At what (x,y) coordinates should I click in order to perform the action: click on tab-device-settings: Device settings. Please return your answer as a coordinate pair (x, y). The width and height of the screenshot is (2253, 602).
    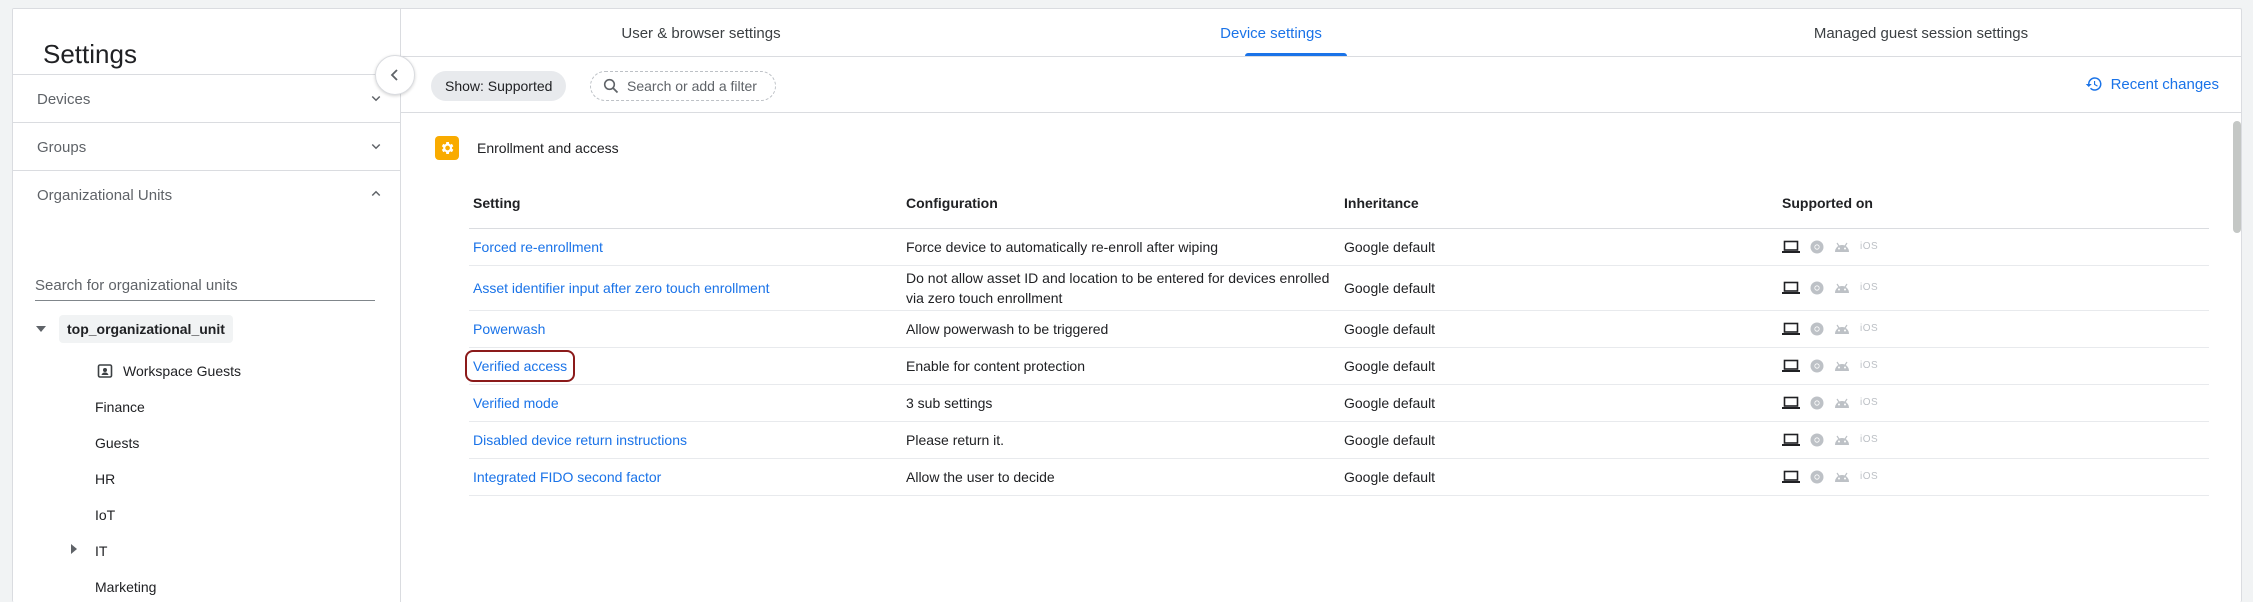
    Looking at the image, I should click on (1271, 33).